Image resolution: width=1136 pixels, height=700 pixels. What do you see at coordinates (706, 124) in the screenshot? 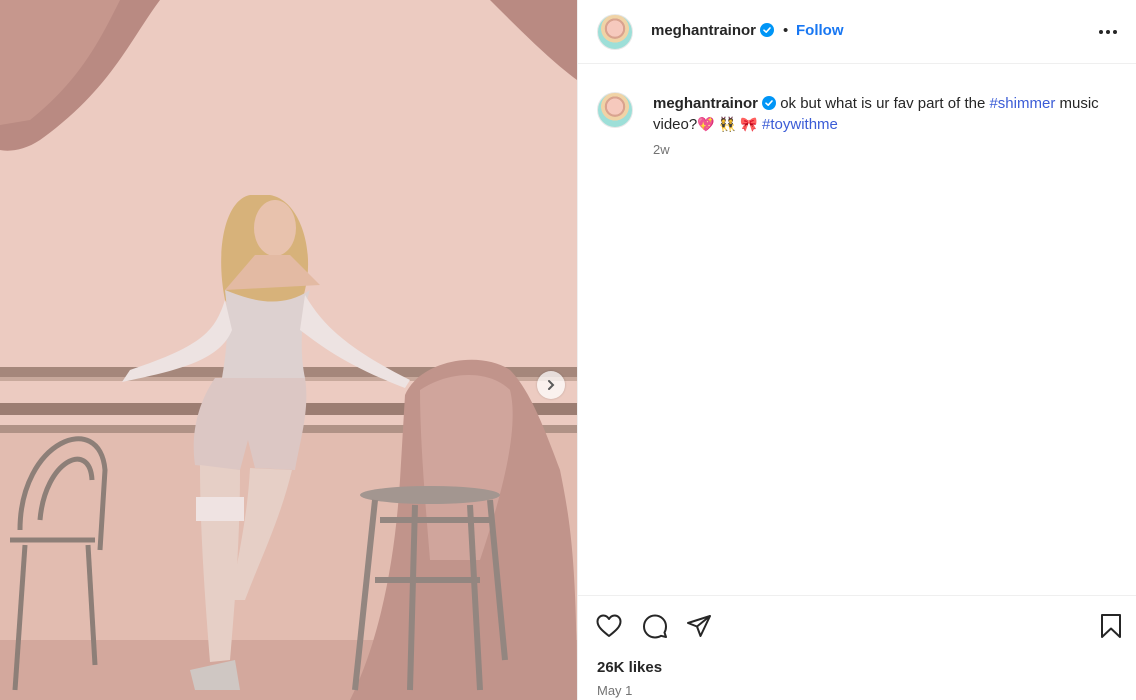
I see `emoji-heart: 💖` at bounding box center [706, 124].